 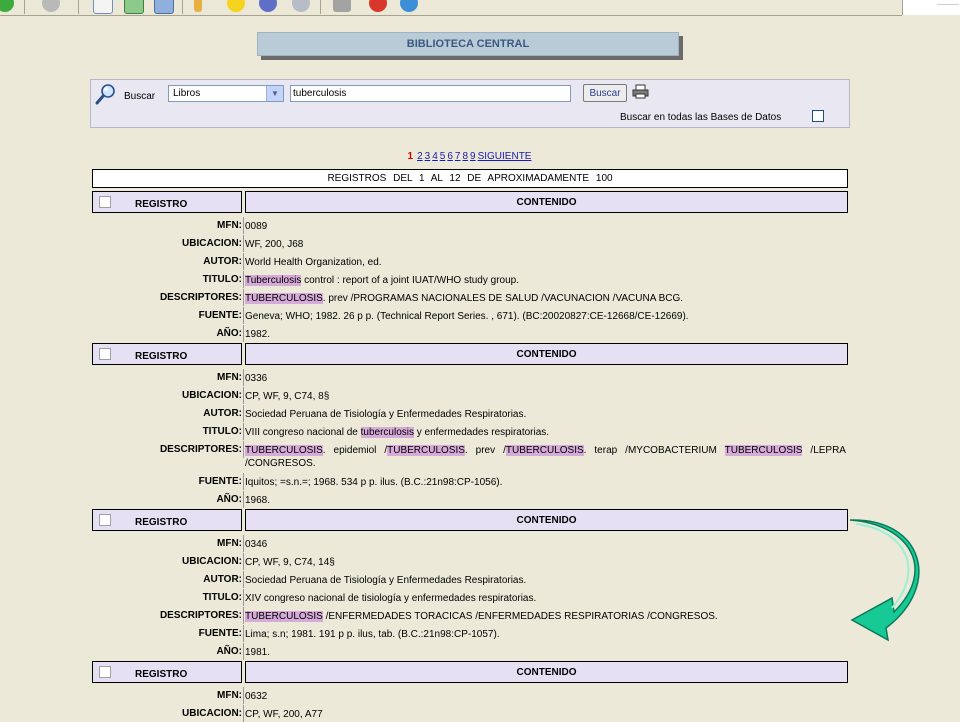 What do you see at coordinates (140, 96) in the screenshot?
I see `search-label: Buscar` at bounding box center [140, 96].